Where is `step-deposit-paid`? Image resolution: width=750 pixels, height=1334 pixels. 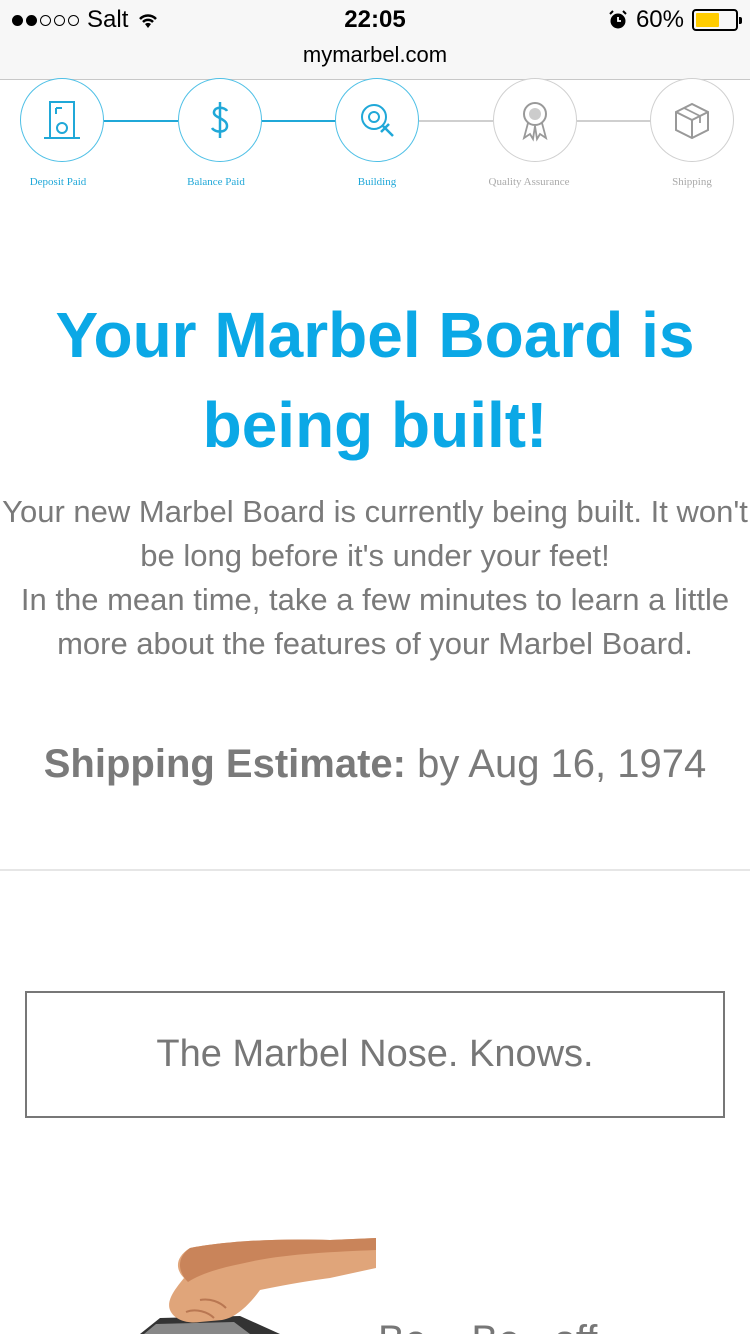 step-deposit-paid is located at coordinates (62, 120).